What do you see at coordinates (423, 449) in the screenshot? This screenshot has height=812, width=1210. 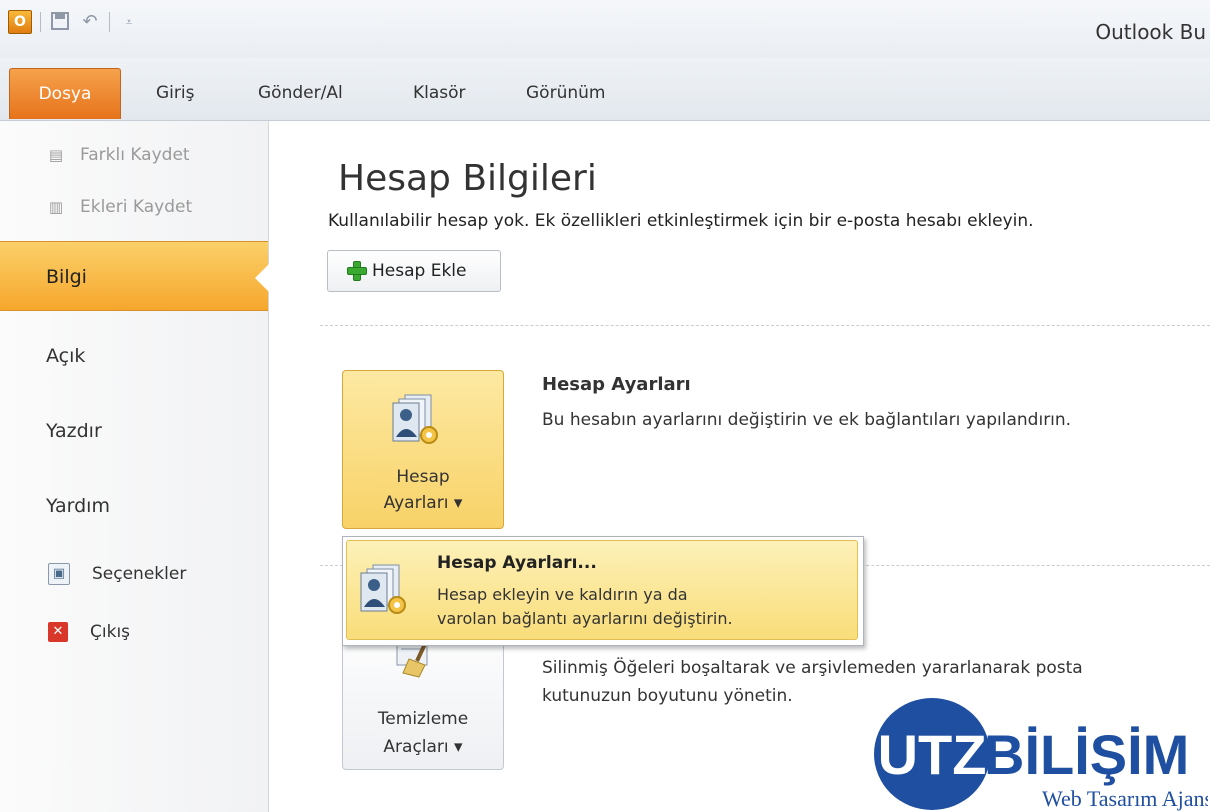 I see `account-settings-button: Hesap Ayarları ▾` at bounding box center [423, 449].